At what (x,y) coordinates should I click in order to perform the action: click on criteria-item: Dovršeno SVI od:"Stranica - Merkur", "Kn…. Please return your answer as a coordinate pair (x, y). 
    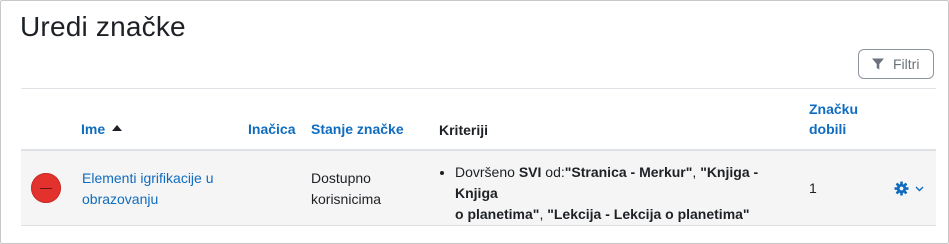
    Looking at the image, I should click on (623, 193).